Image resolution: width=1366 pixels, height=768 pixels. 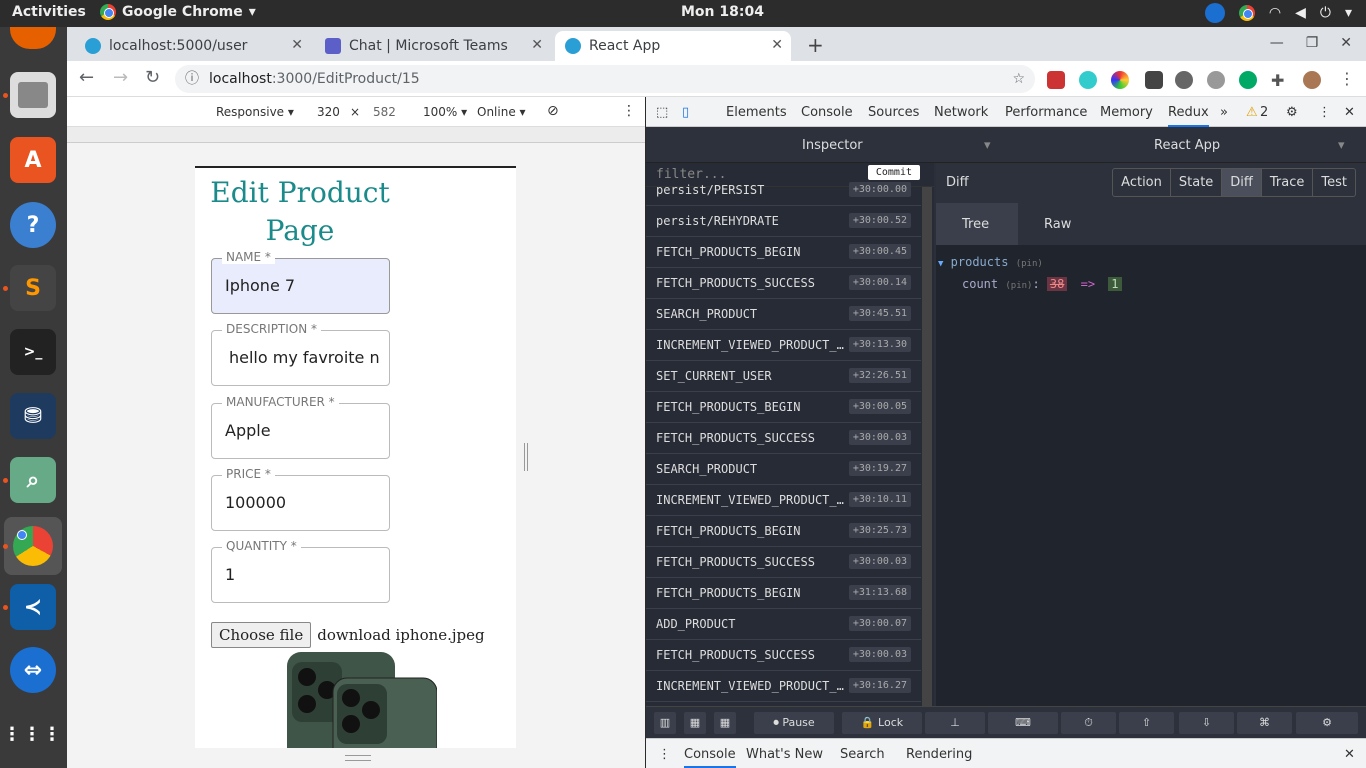 What do you see at coordinates (815, 45) in the screenshot?
I see `new-tab-button: +` at bounding box center [815, 45].